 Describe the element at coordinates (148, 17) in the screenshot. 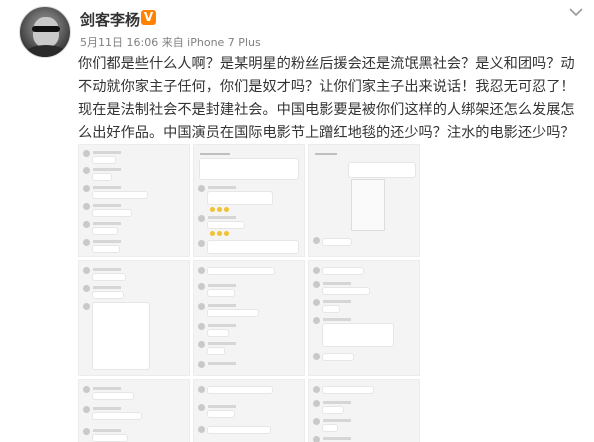

I see `verified-badge-icon: V` at that location.